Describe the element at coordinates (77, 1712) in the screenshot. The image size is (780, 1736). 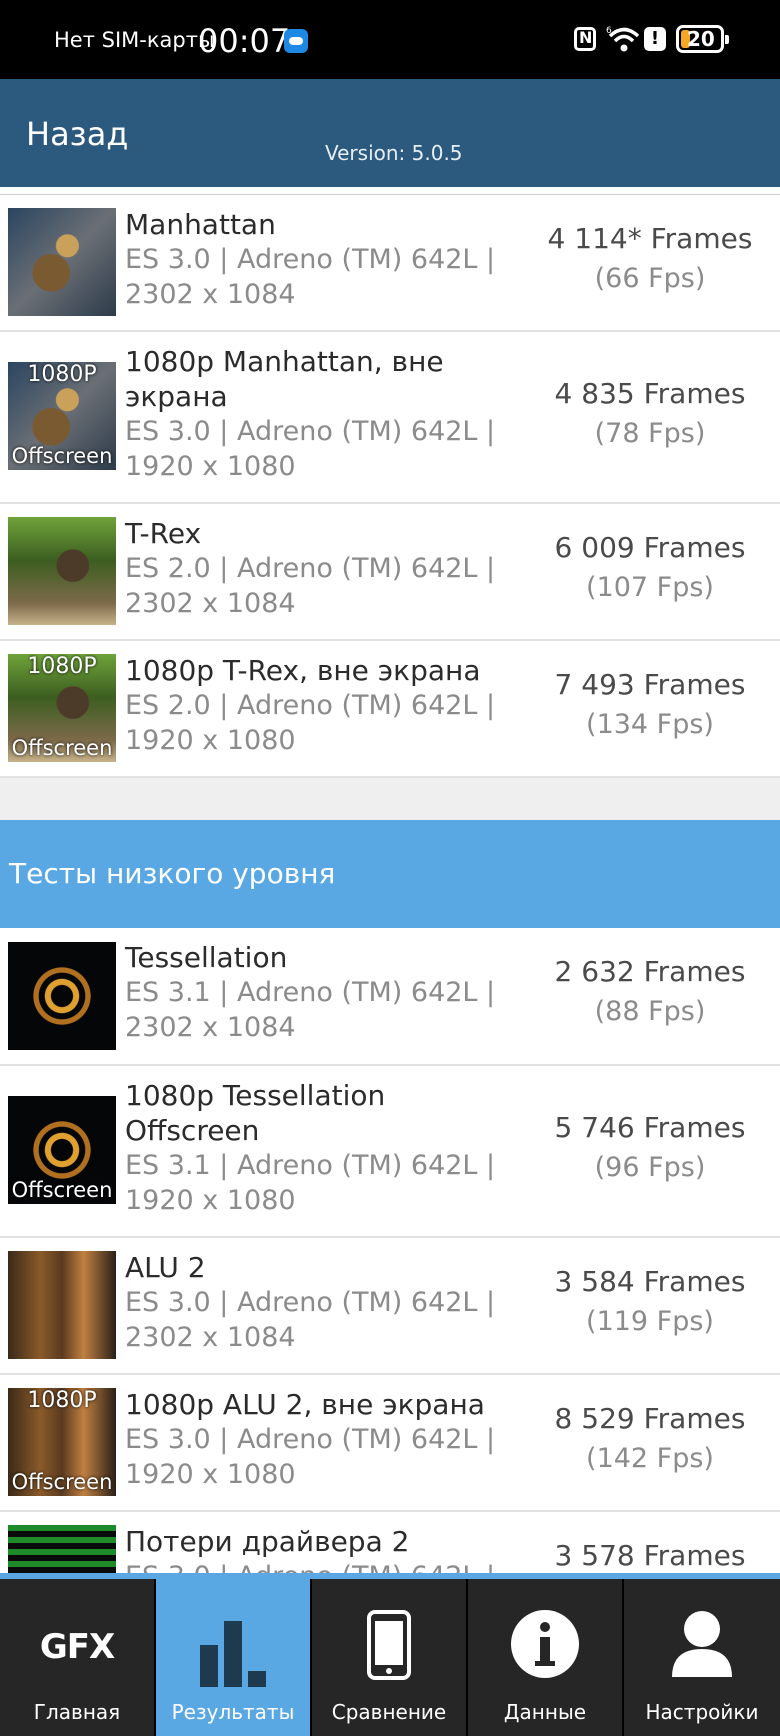
I see `nav-home-label: Главная` at that location.